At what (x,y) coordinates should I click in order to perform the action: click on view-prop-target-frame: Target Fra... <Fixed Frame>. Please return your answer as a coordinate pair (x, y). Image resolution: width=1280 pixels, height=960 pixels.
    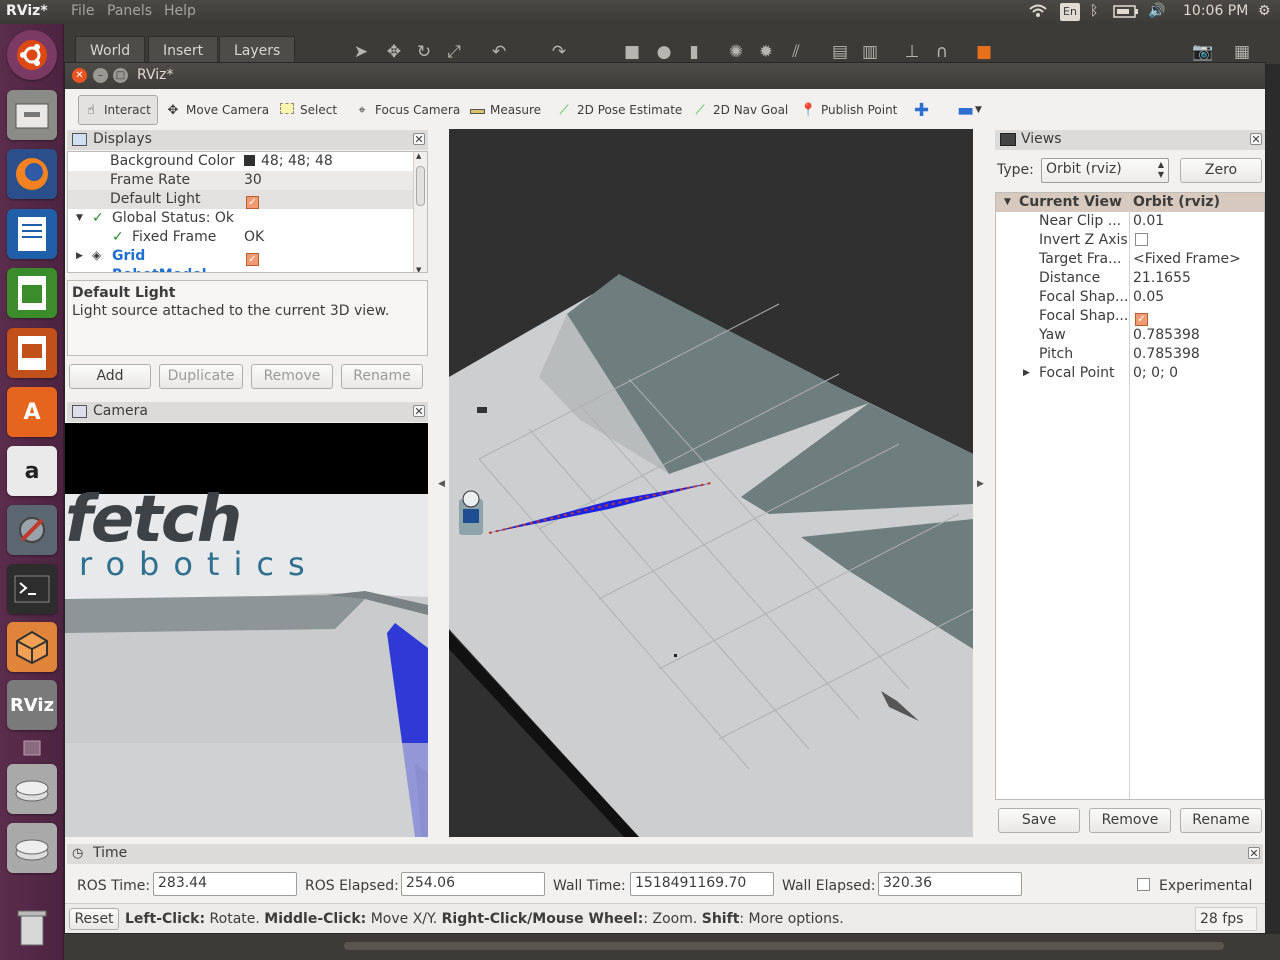
    Looking at the image, I should click on (1130, 259).